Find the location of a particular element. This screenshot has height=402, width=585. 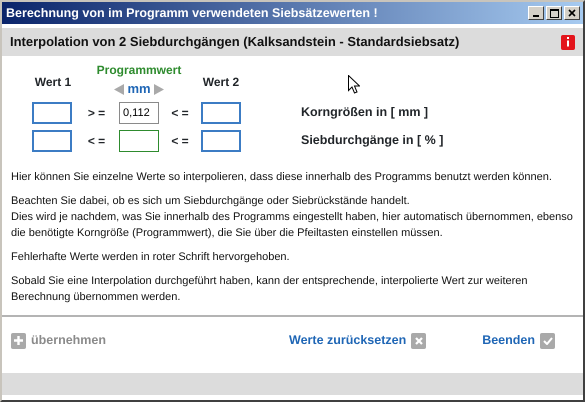

paragraph: Hier können Sie einzelne Werte so interpolieren, dass diese innerhalb des Programms benutzt werden können. is located at coordinates (282, 177).